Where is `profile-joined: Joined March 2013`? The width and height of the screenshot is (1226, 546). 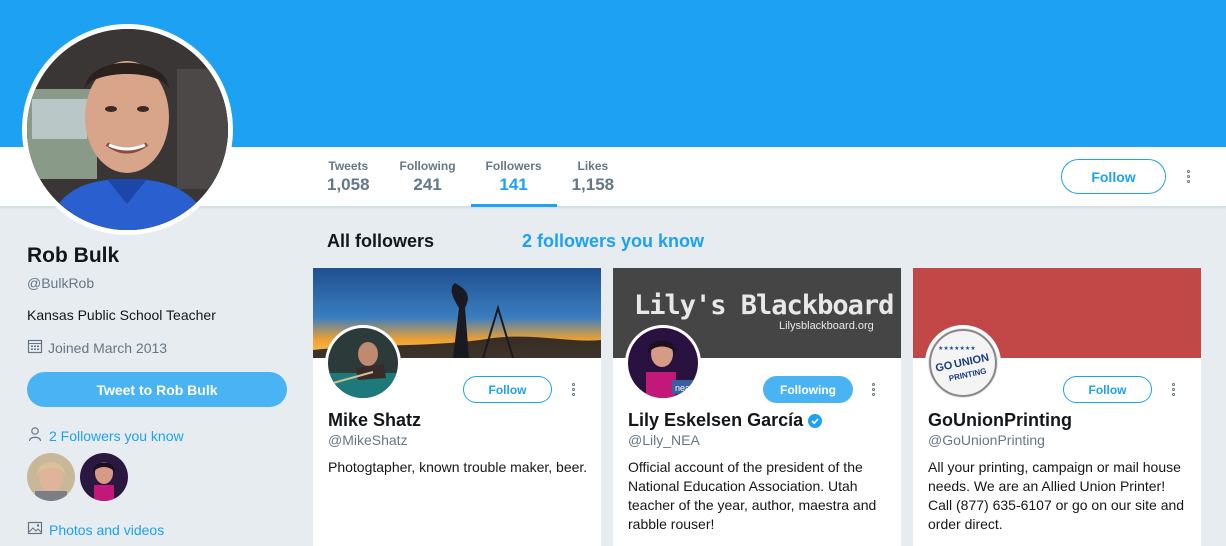 profile-joined: Joined March 2013 is located at coordinates (157, 347).